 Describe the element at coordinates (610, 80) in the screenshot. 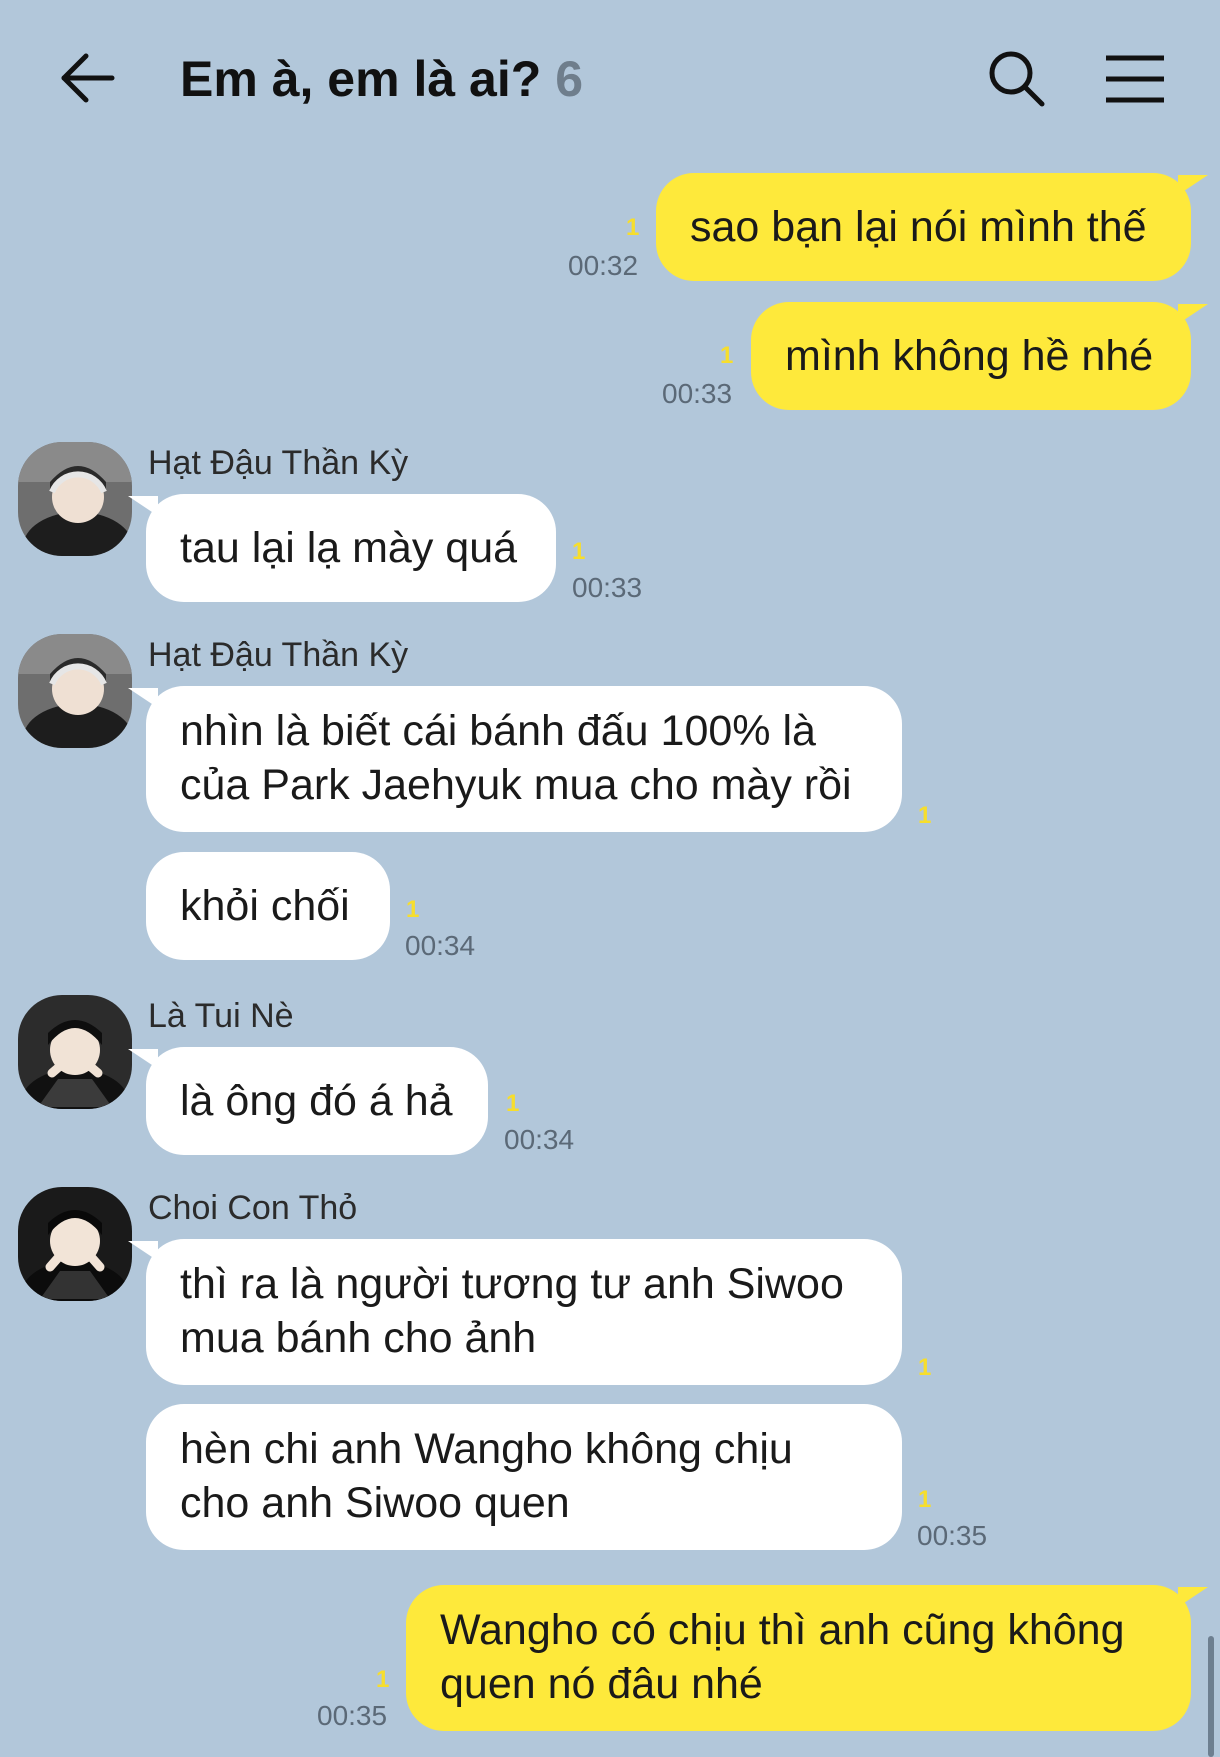

I see `chat-header: Em à, em là ai? 6` at that location.